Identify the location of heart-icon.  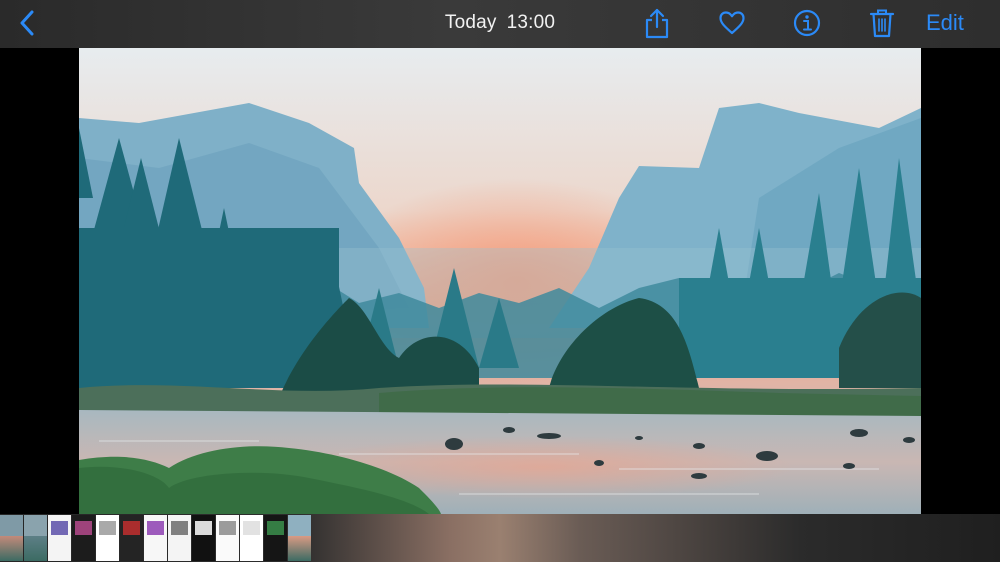
(732, 23).